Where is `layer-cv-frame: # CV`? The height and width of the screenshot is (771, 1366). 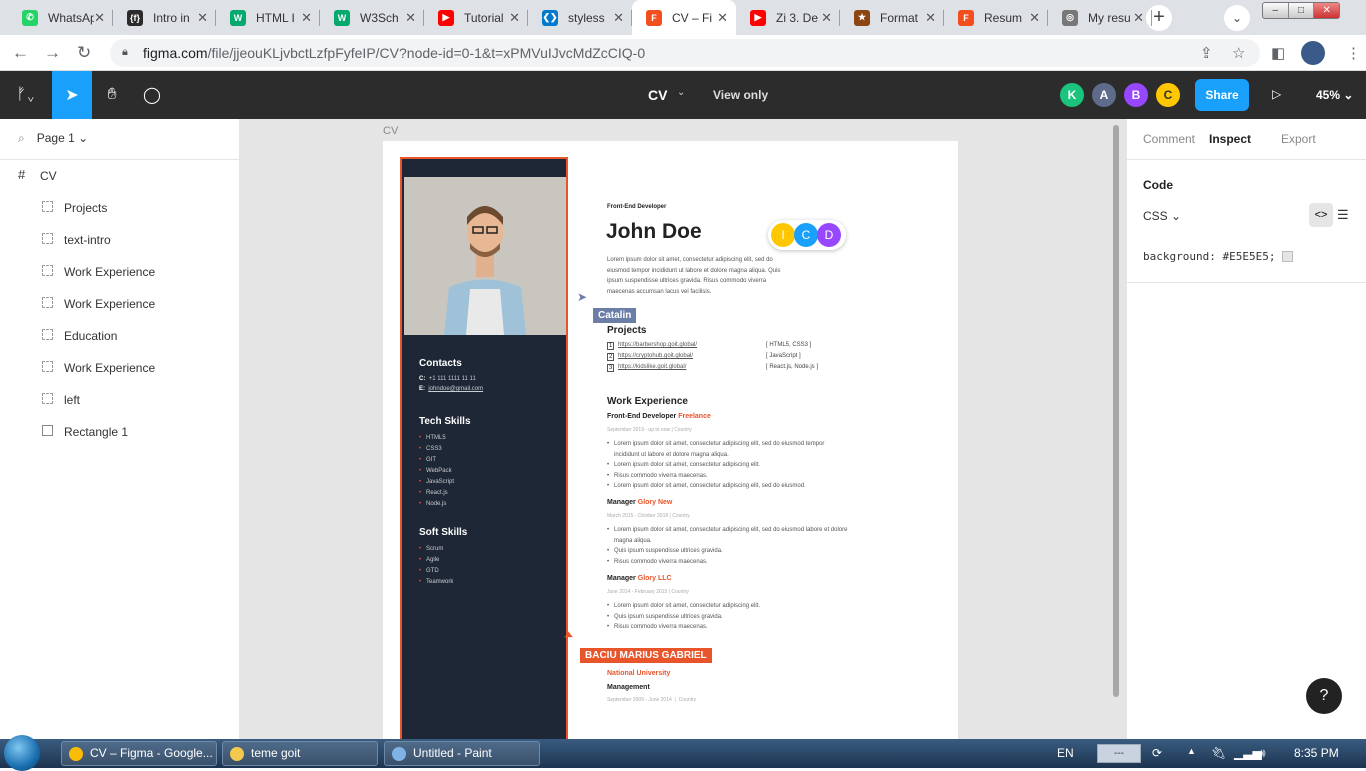 layer-cv-frame: # CV is located at coordinates (120, 176).